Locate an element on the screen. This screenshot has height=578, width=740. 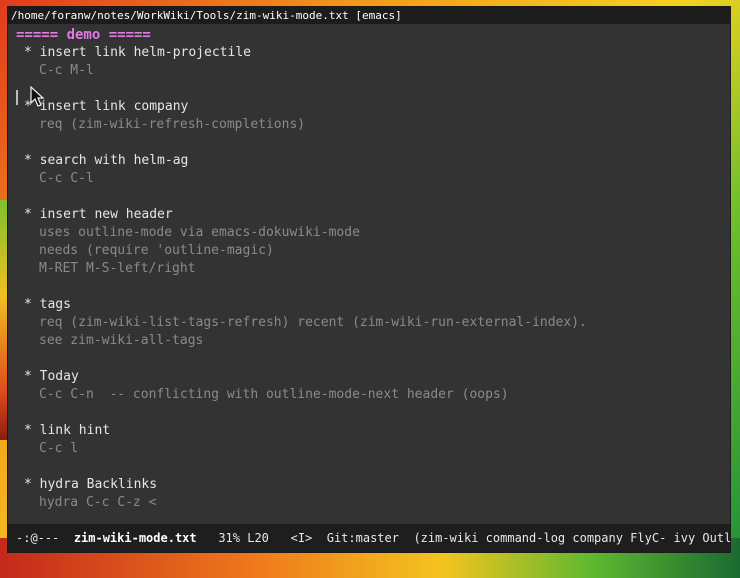
section-title: * insert link helm-projectile is located at coordinates (137, 52).